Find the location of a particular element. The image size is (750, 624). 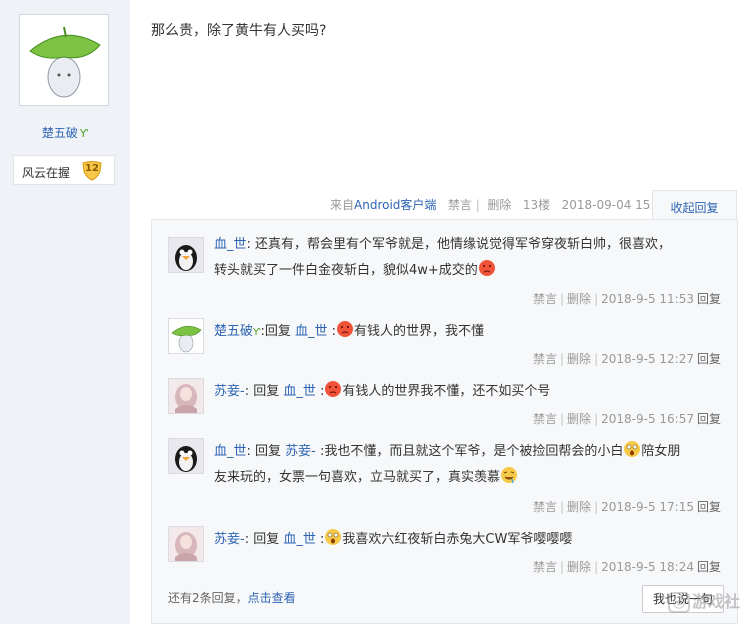

reply-username: 楚五破 is located at coordinates (233, 331).